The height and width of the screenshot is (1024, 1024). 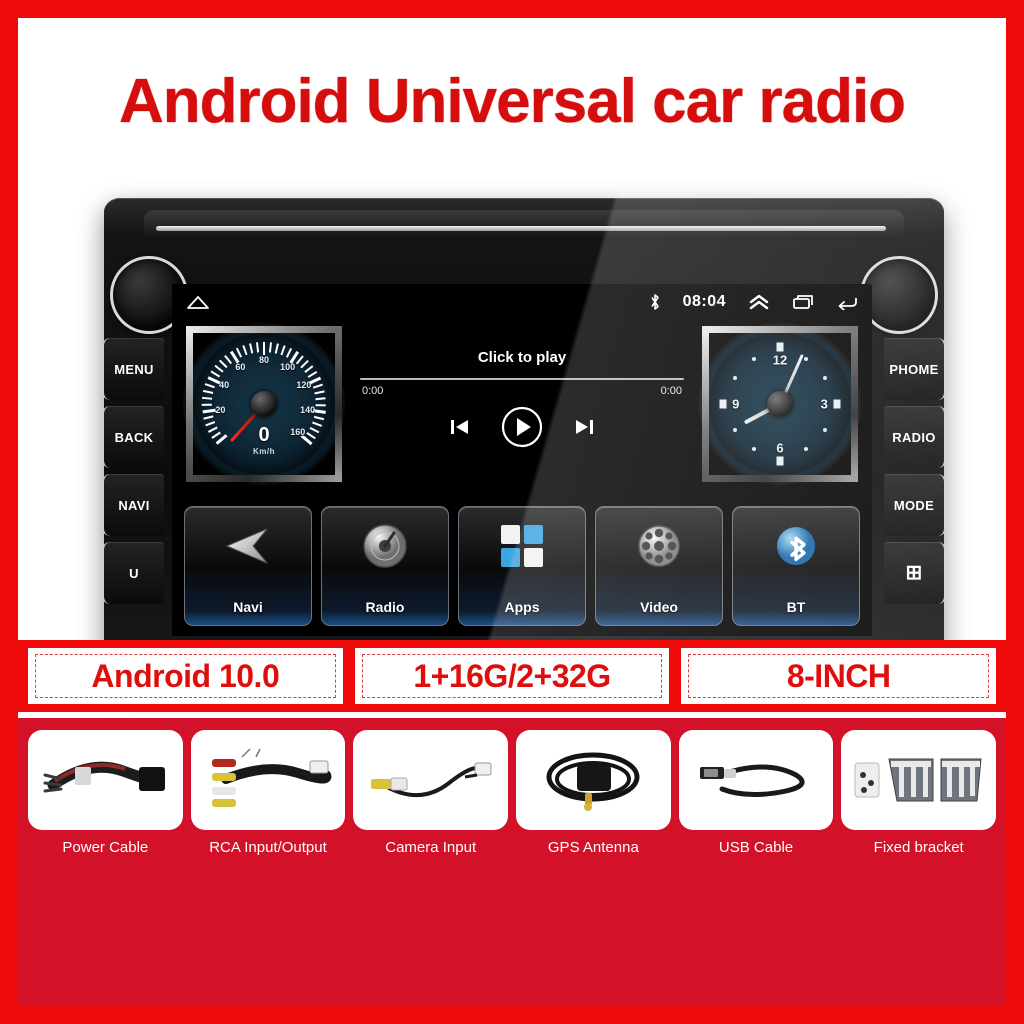 I want to click on accessory-camera-input: Camera Input, so click(x=431, y=793).